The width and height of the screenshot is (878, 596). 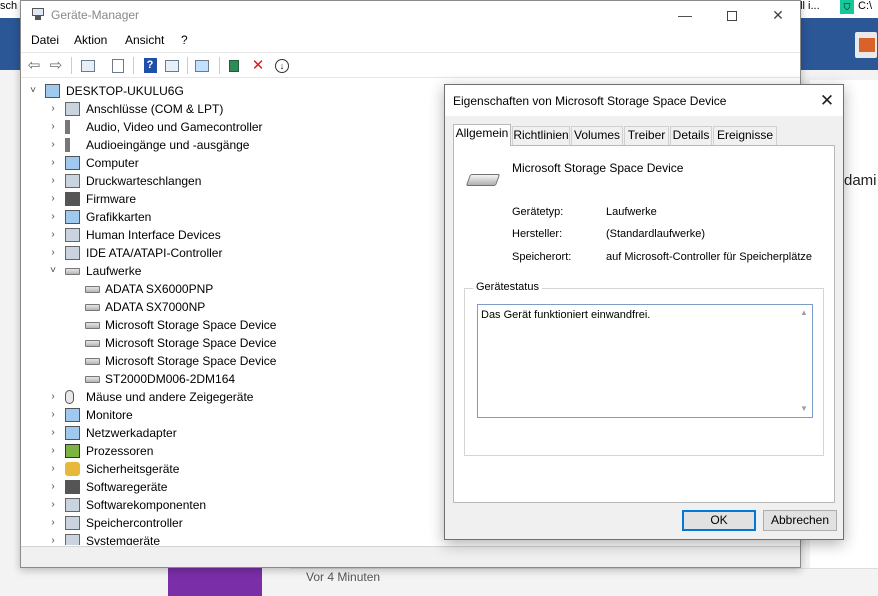 I want to click on show-hide-console-tree-icon, so click(x=88, y=65).